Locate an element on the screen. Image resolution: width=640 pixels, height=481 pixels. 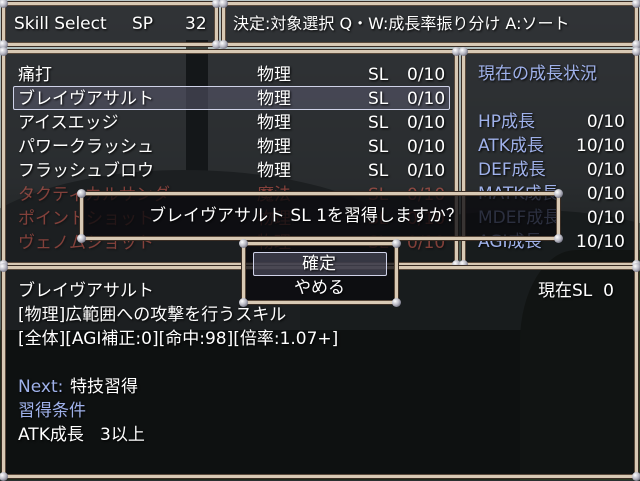
learn-prompt-dialog: ブレイヴアサルト SL 1を習得しますか？ is located at coordinates (320, 216).